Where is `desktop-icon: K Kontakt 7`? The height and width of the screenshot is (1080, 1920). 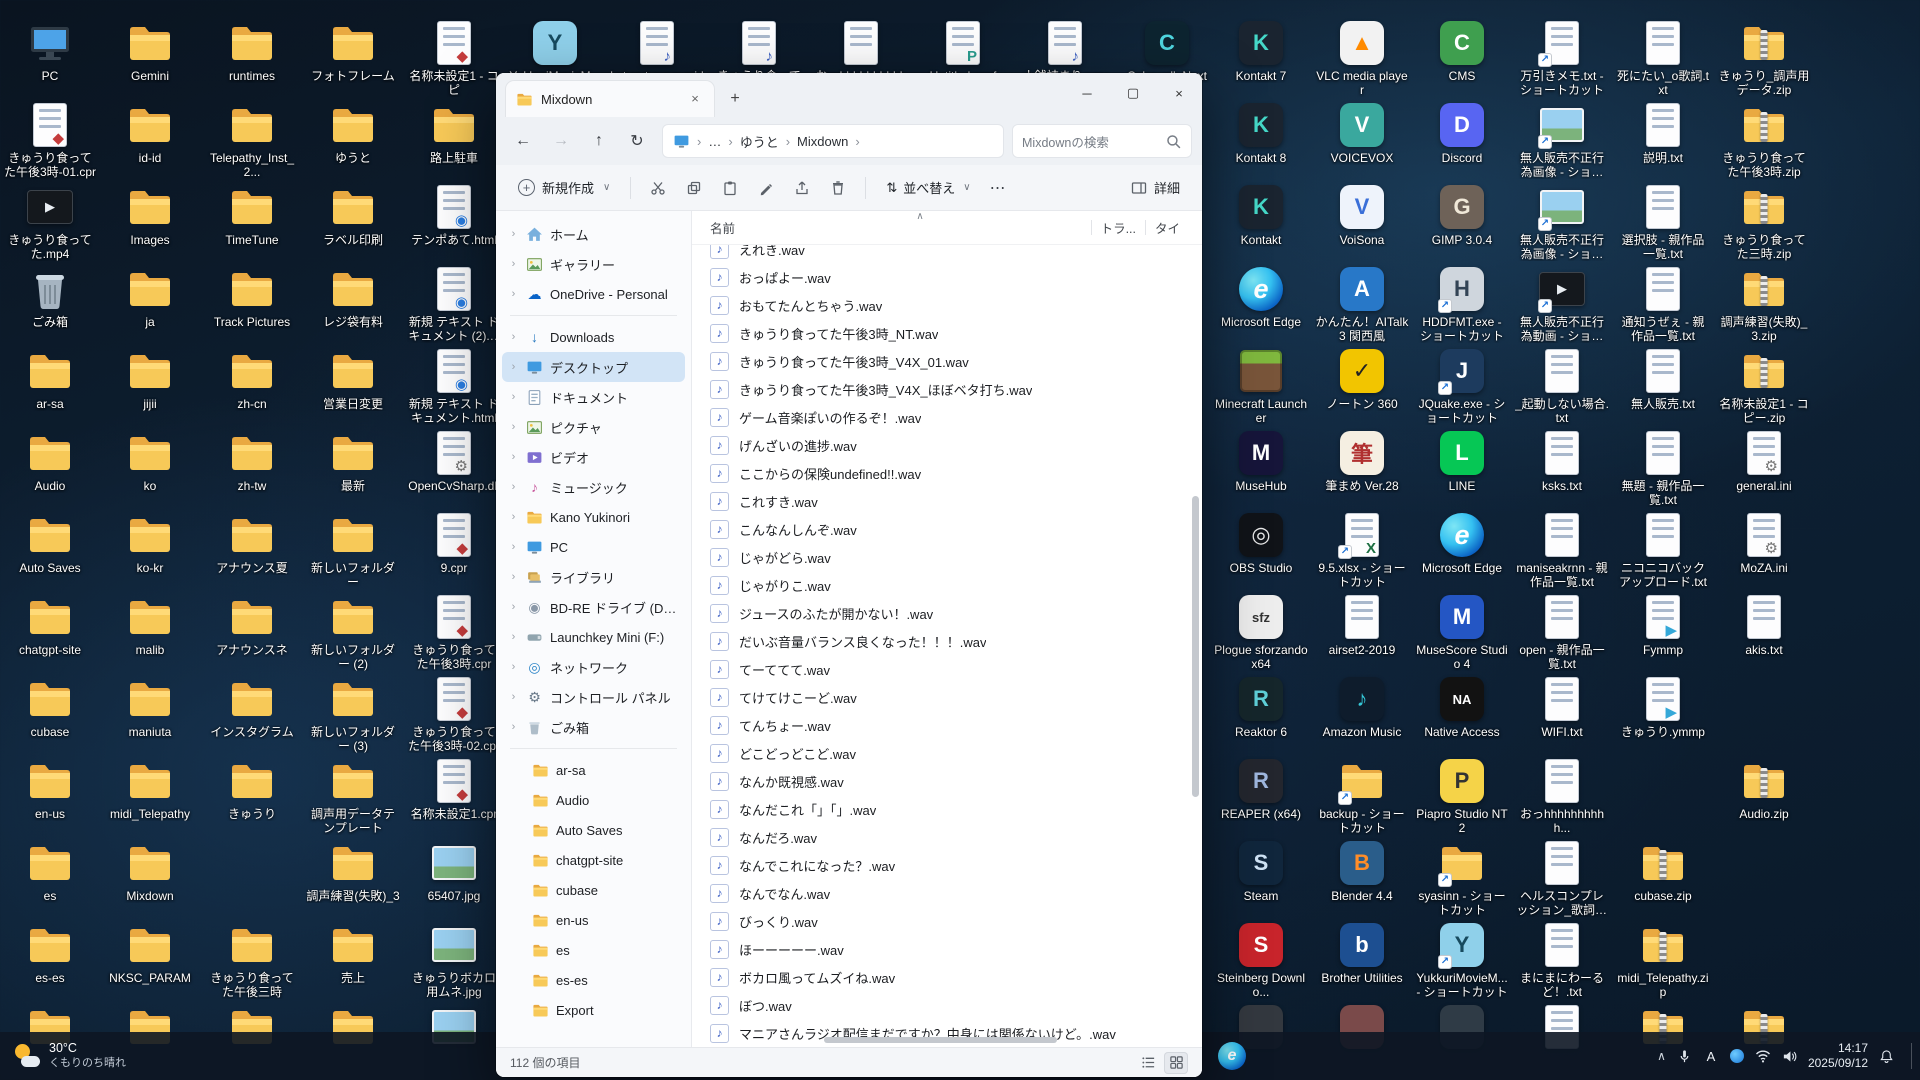 desktop-icon: K Kontakt 7 is located at coordinates (1261, 59).